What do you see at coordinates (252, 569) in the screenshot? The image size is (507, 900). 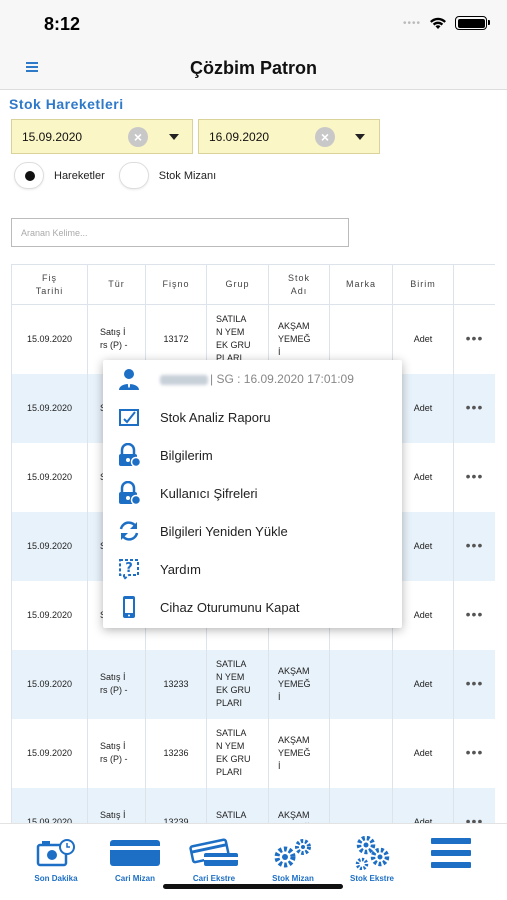 I see `menu-item-yardim: ? Yardım` at bounding box center [252, 569].